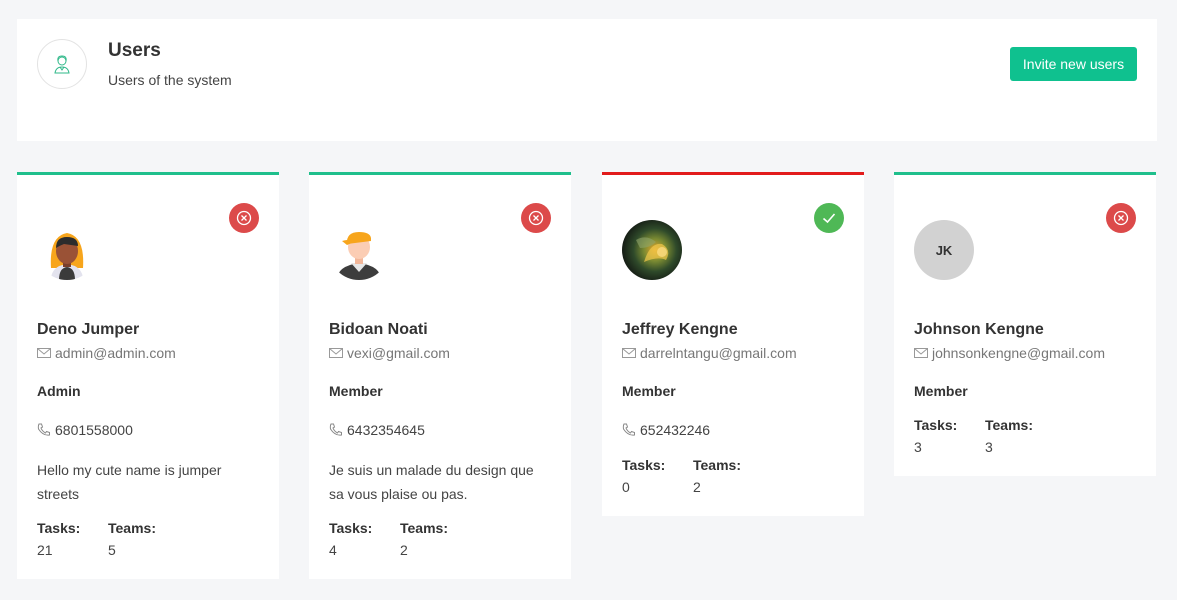  I want to click on user-phone-text: 6801558000, so click(94, 430).